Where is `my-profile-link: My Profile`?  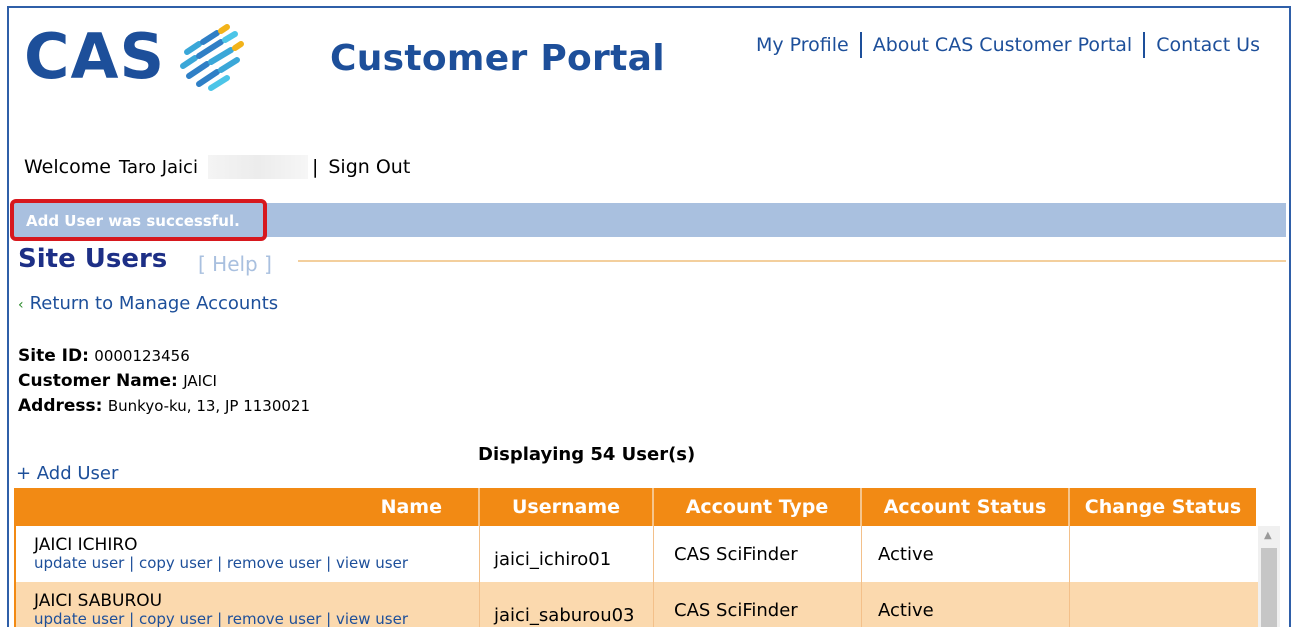 my-profile-link: My Profile is located at coordinates (802, 45).